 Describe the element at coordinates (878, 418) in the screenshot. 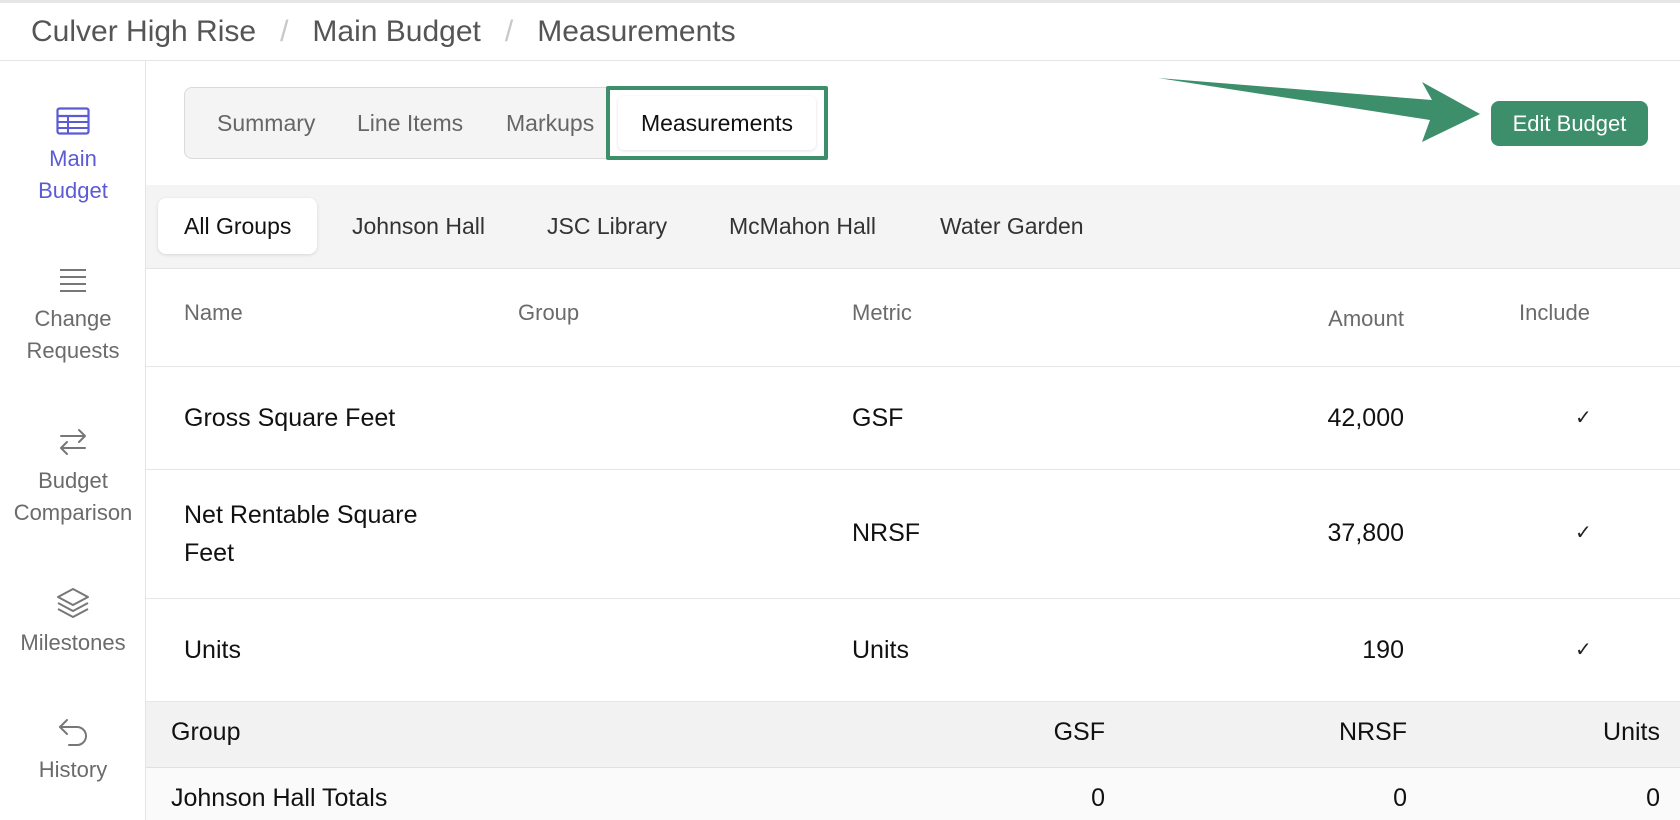

I see `row-metric: GSF` at that location.